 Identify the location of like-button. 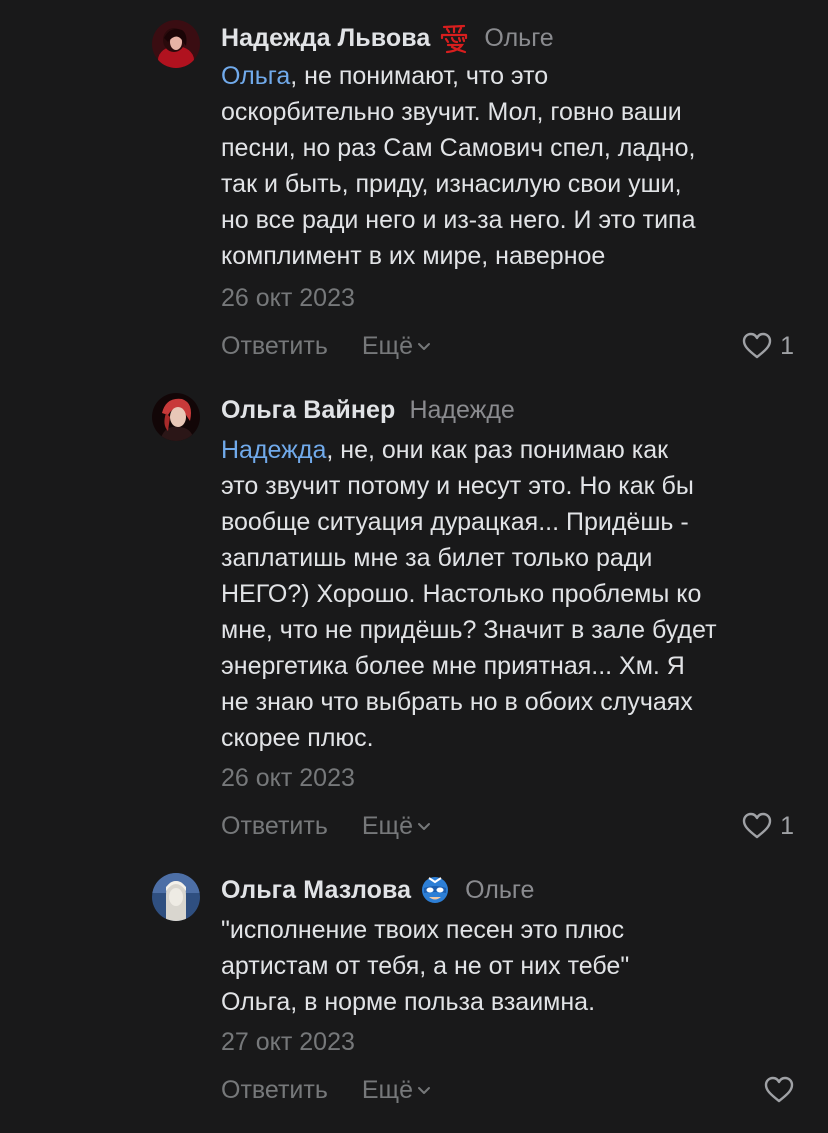
(779, 1090).